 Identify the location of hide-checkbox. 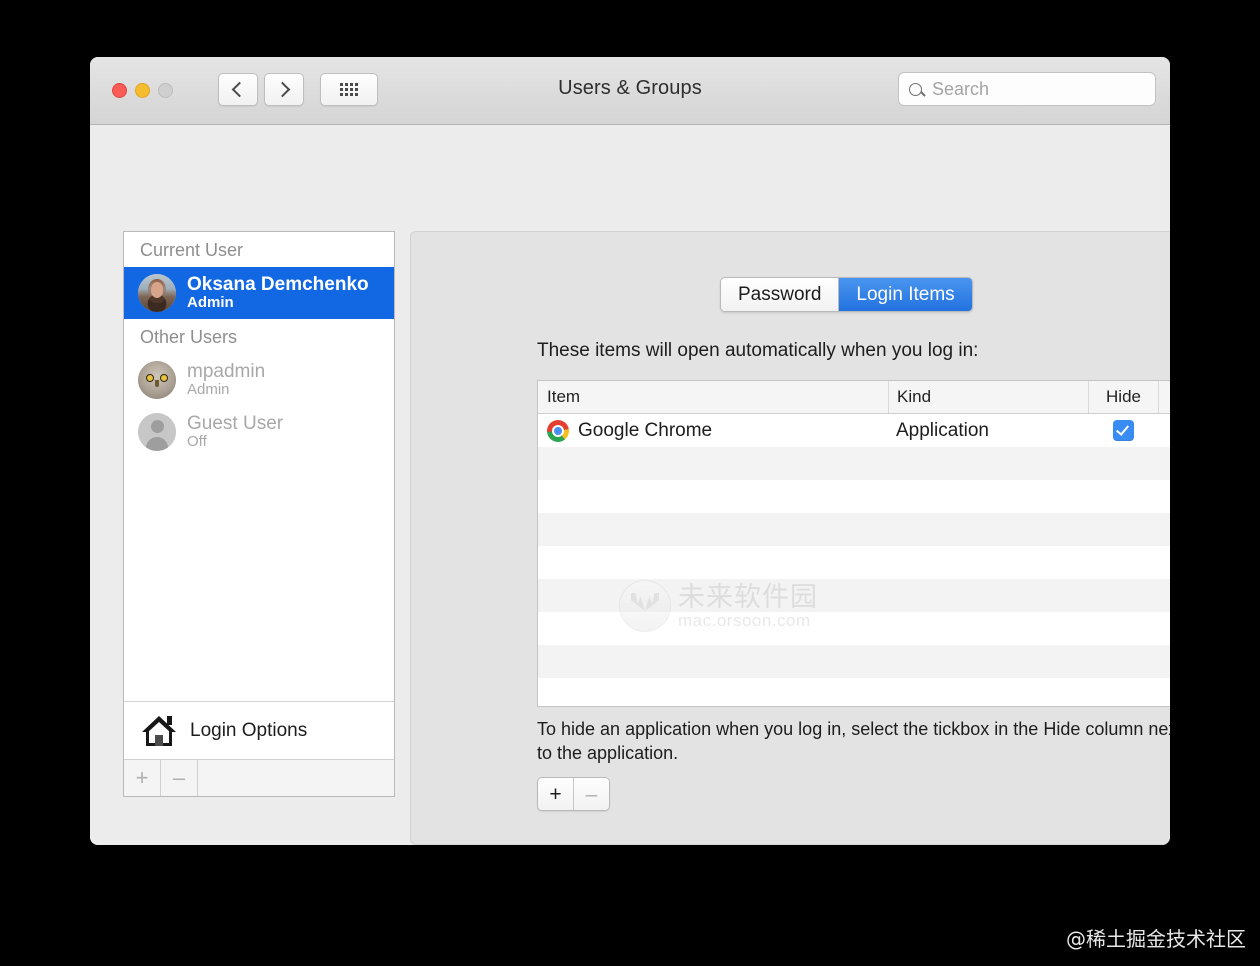
(1123, 430).